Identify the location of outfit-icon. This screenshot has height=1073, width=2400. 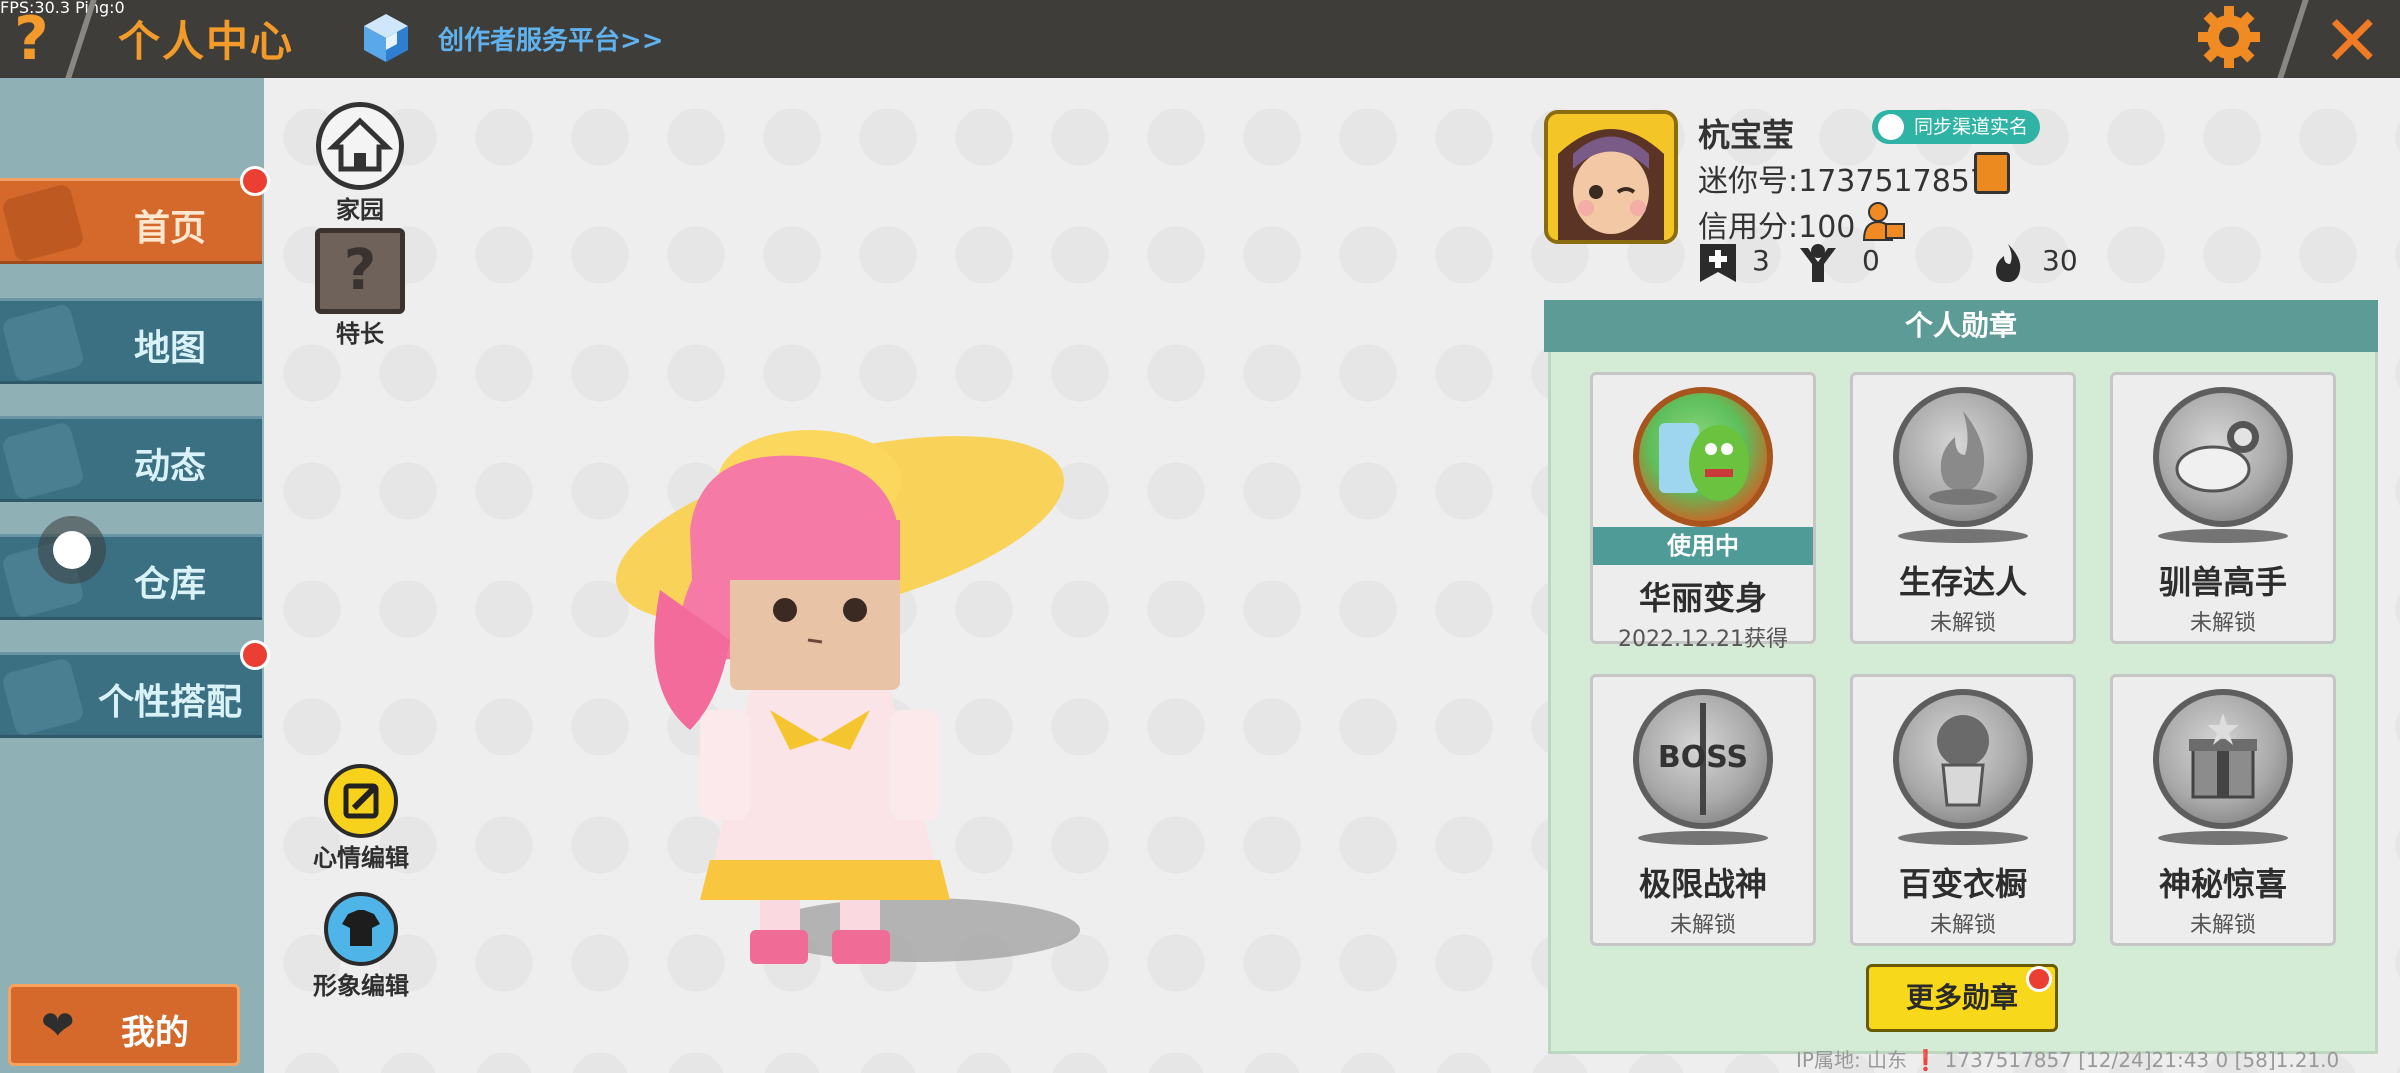
(43, 696).